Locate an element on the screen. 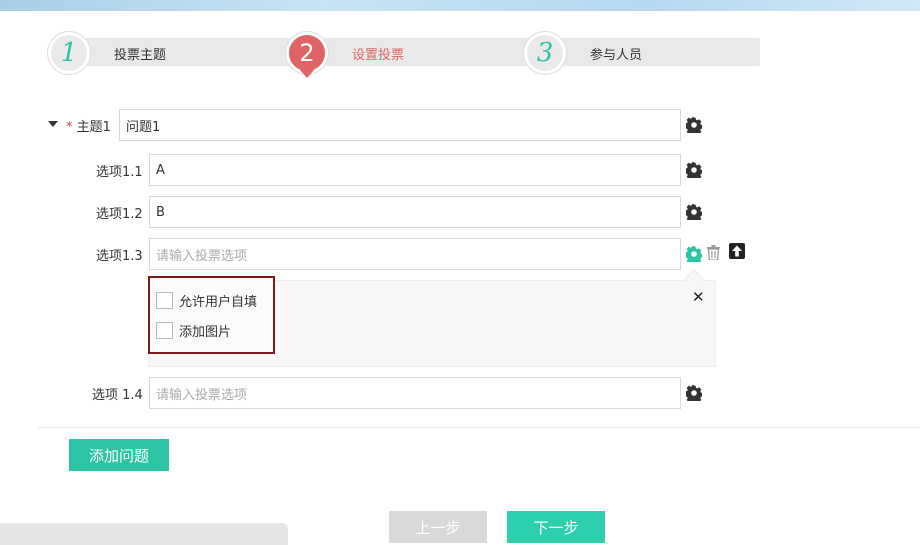 The height and width of the screenshot is (545, 920). step-2-label: 设置投票 is located at coordinates (378, 55).